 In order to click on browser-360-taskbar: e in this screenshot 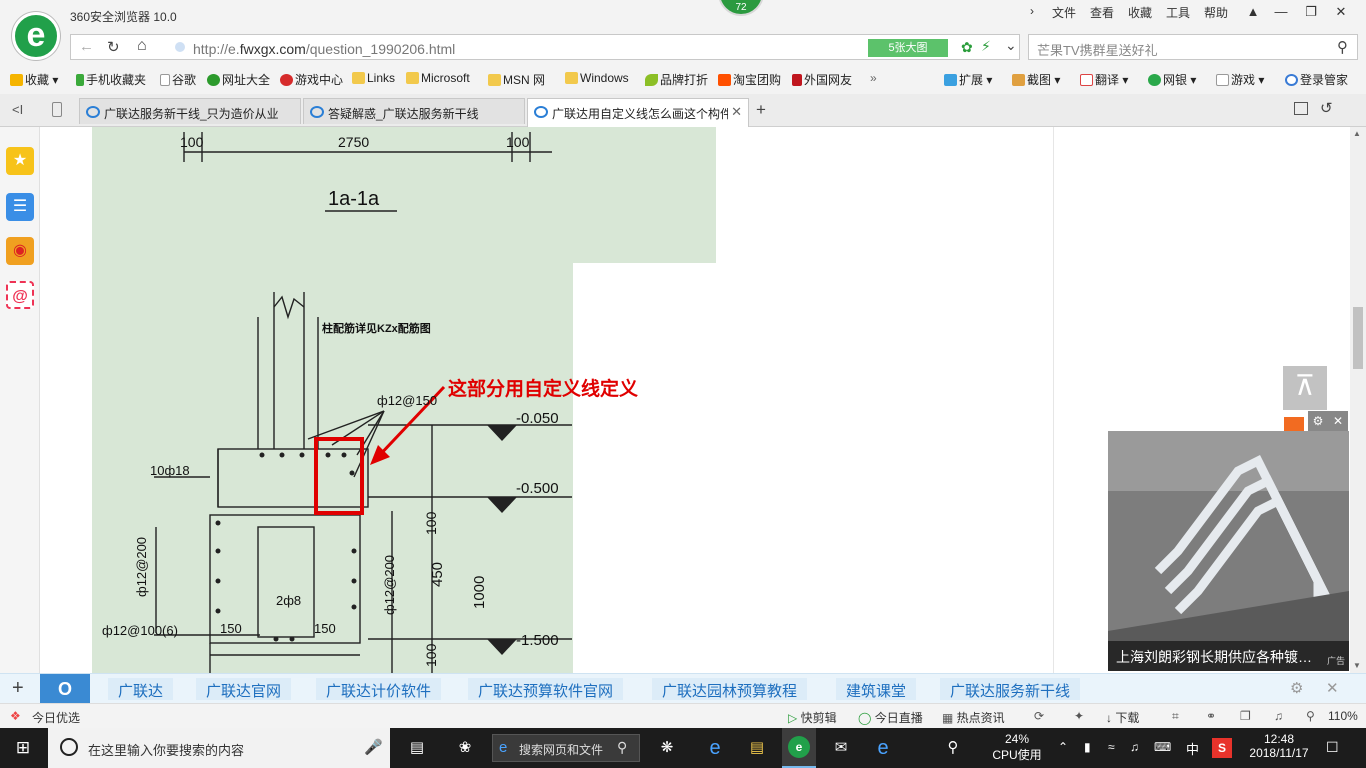, I will do `click(799, 748)`.